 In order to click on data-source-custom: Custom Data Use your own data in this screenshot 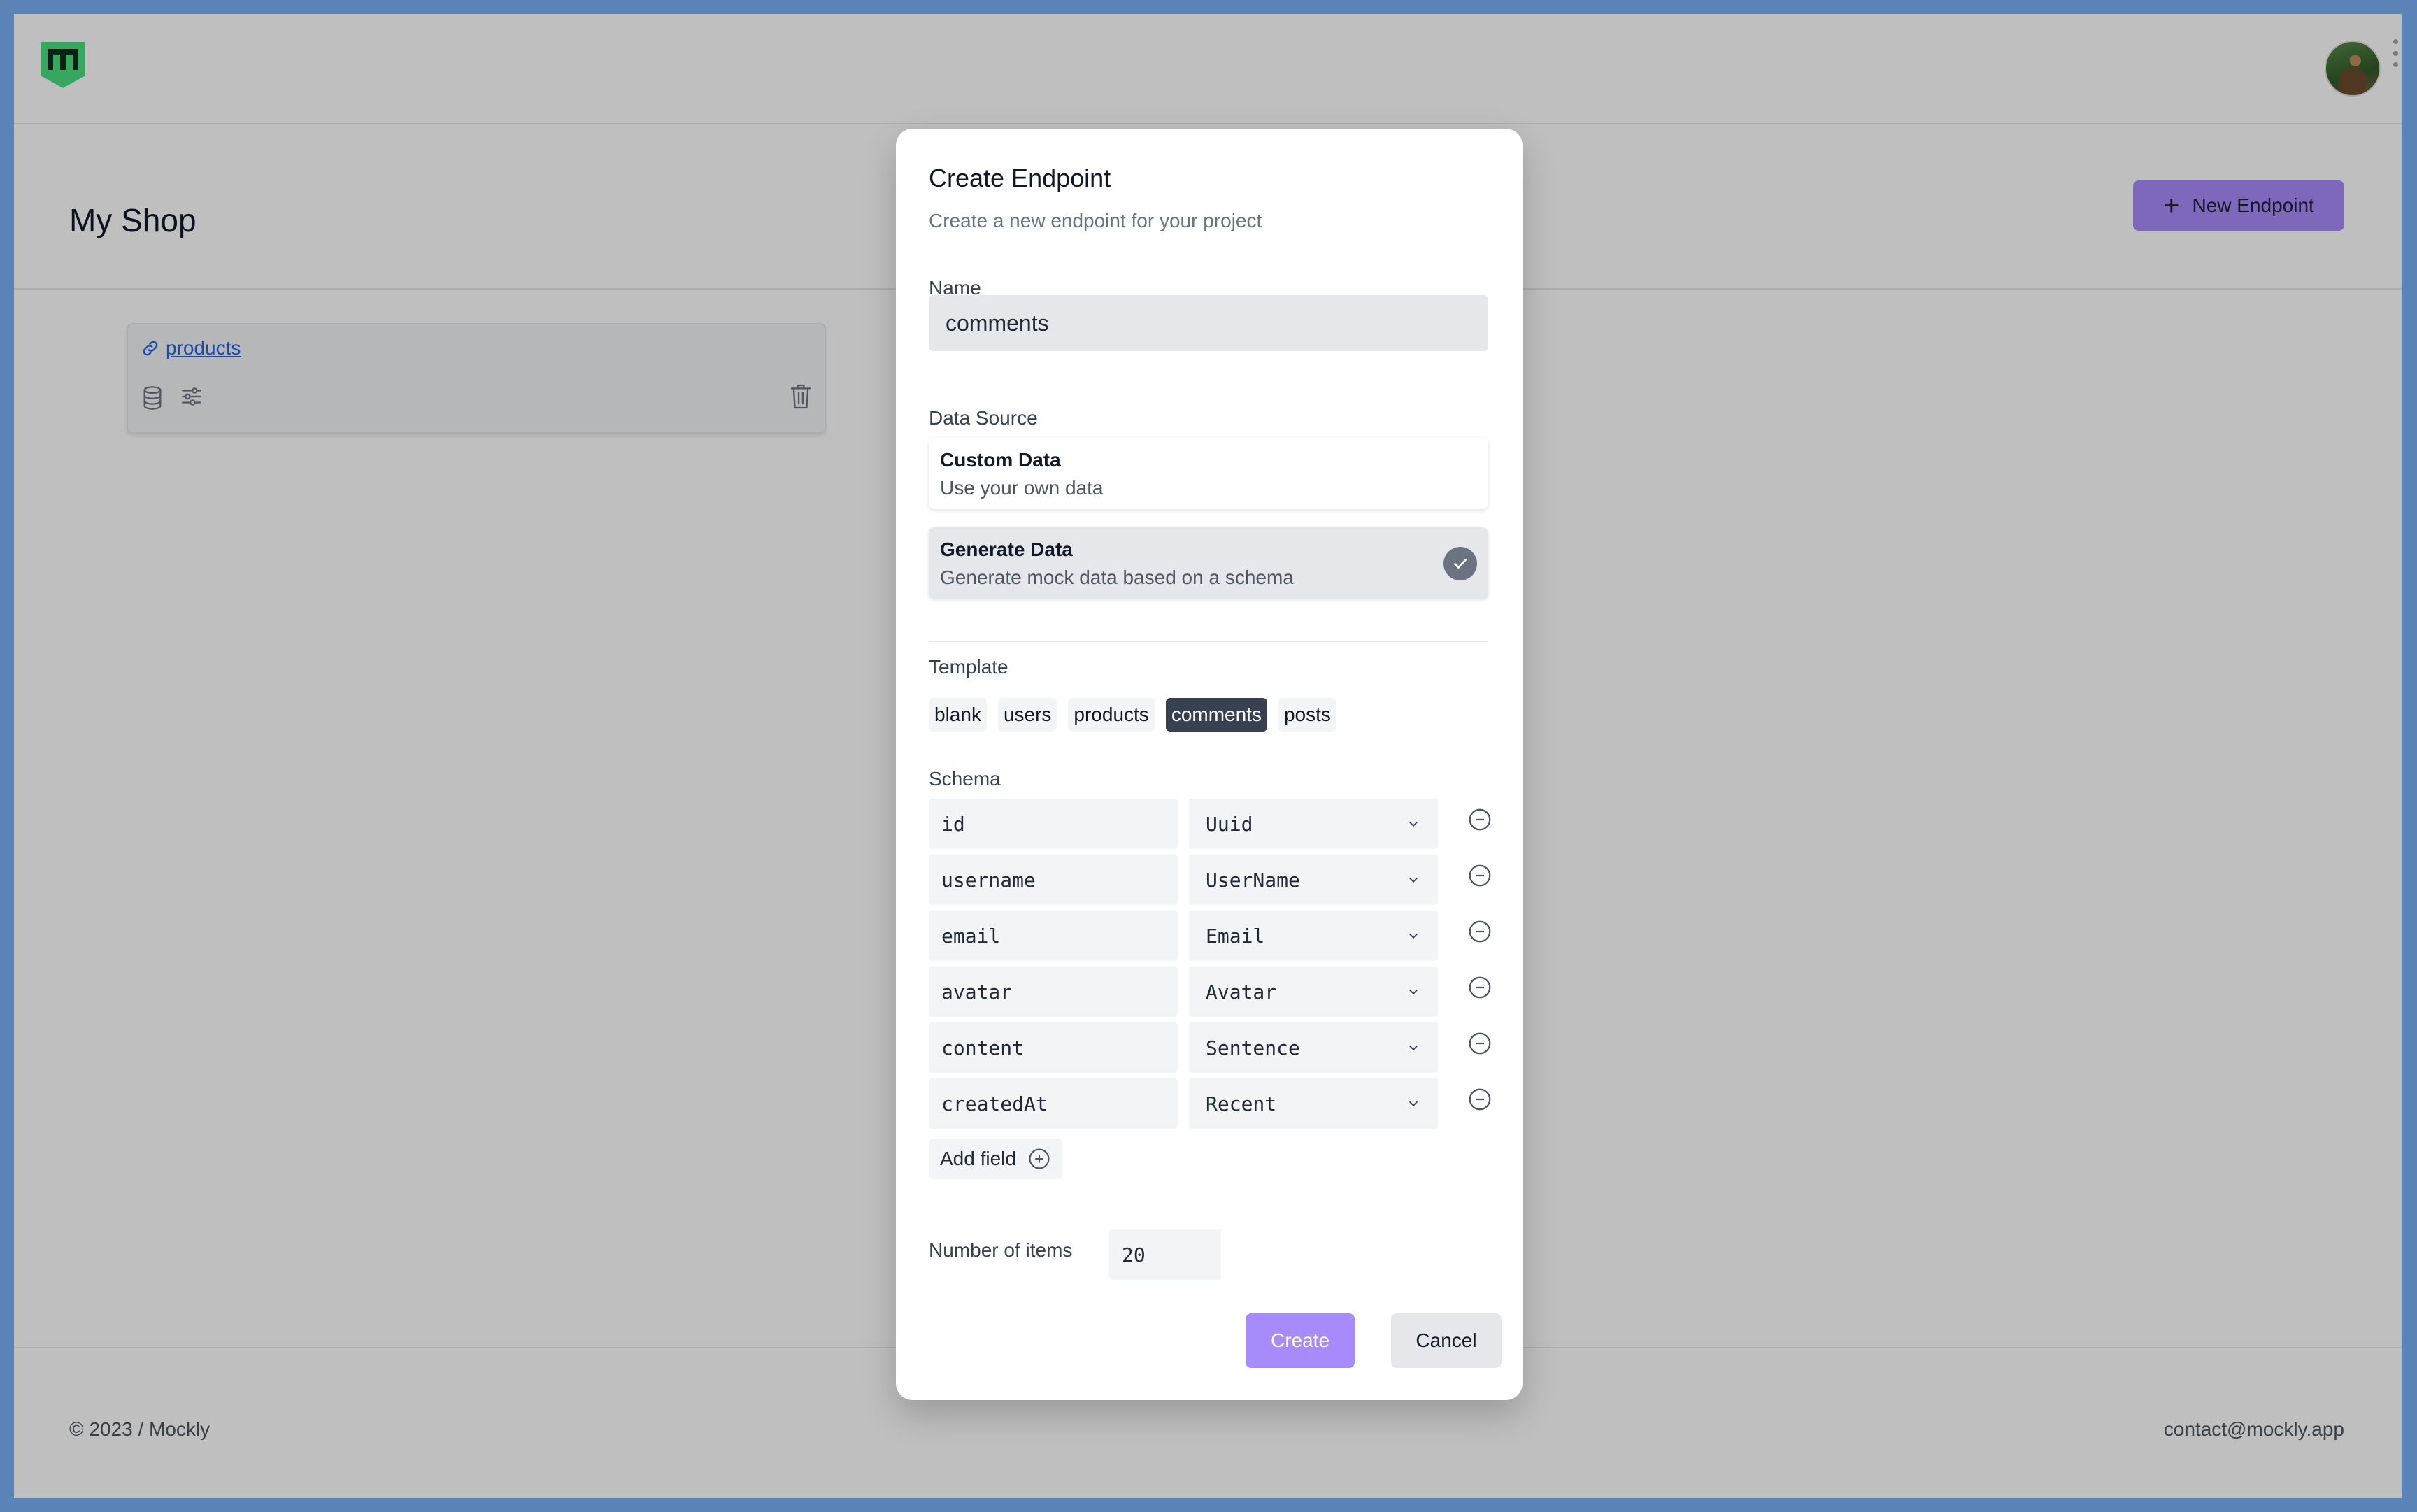, I will do `click(1208, 473)`.